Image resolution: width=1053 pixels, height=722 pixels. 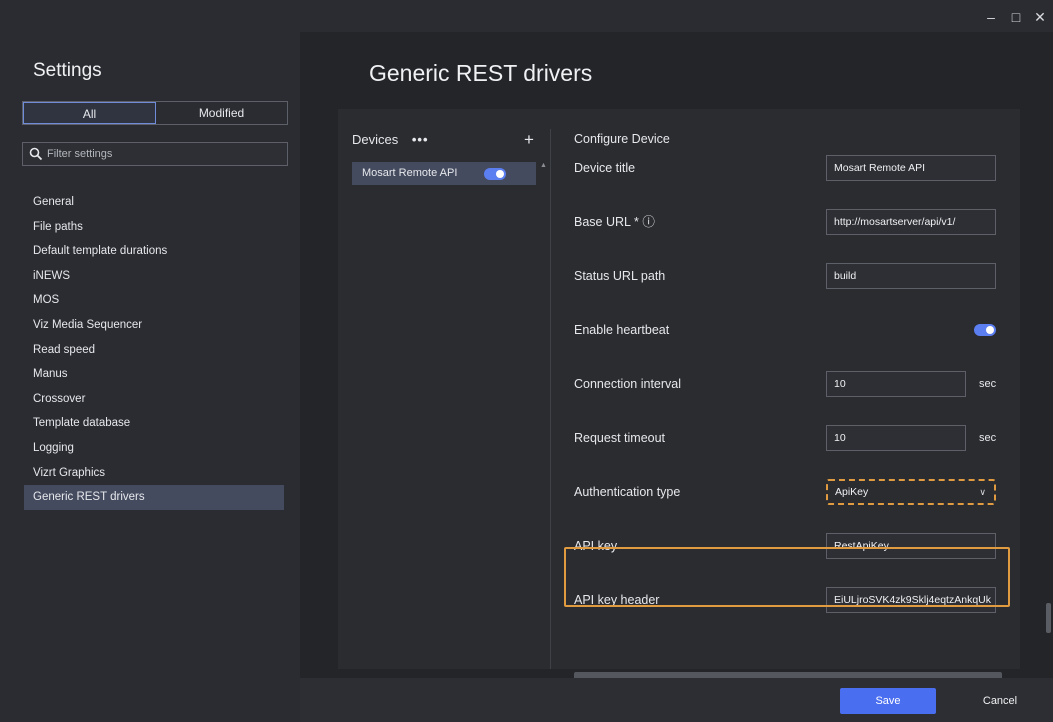 I want to click on api-key-header-input: EiULjroSVK4zk9Sklj4eqtzAnkqUk, so click(x=911, y=600).